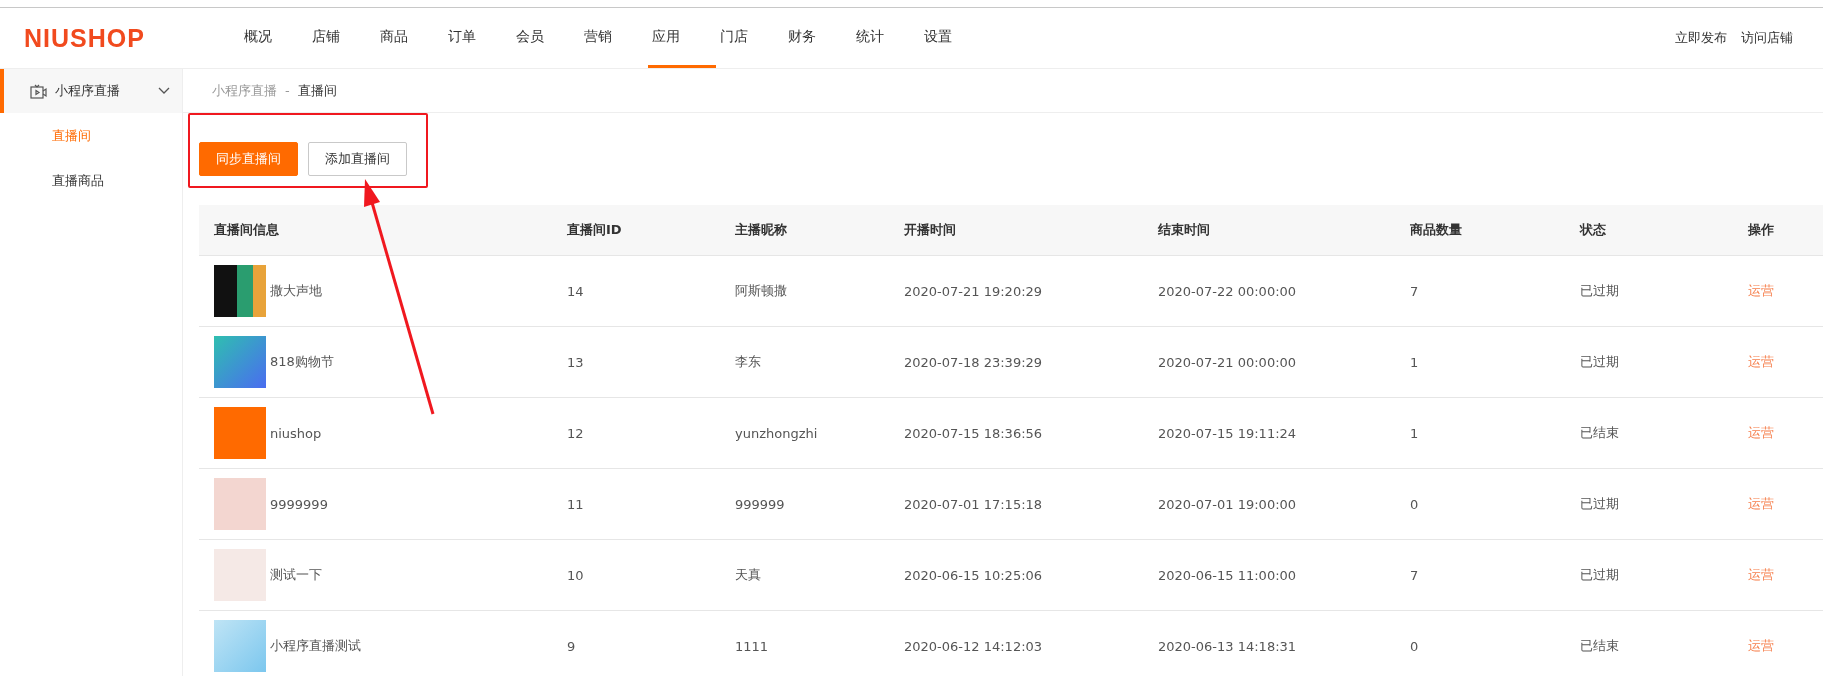  I want to click on table-cell: 测试一下, so click(296, 575).